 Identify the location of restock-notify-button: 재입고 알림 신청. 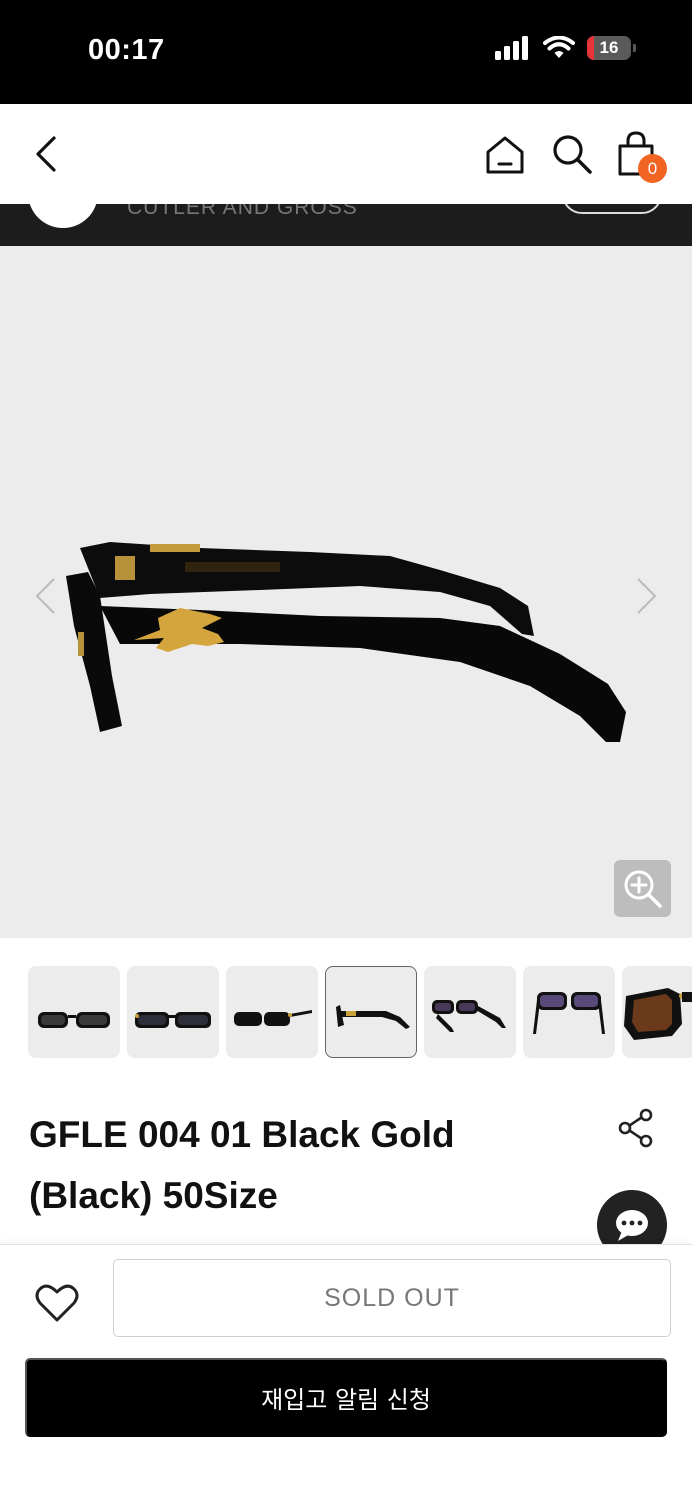
(346, 1397).